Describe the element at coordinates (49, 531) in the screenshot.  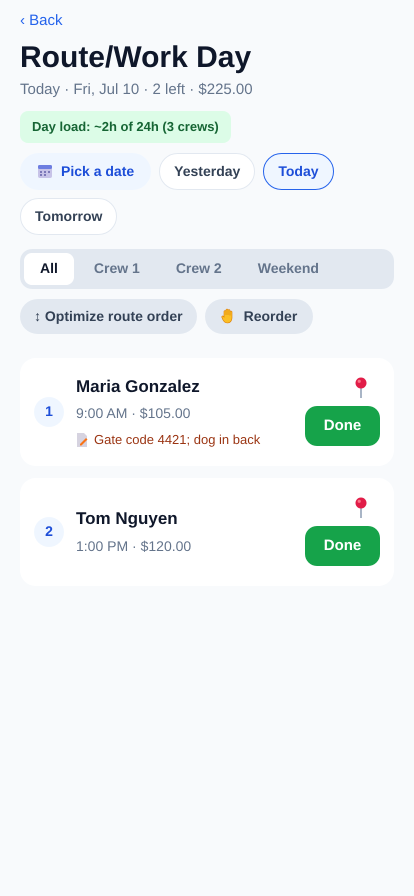
I see `stop-number: 2` at that location.